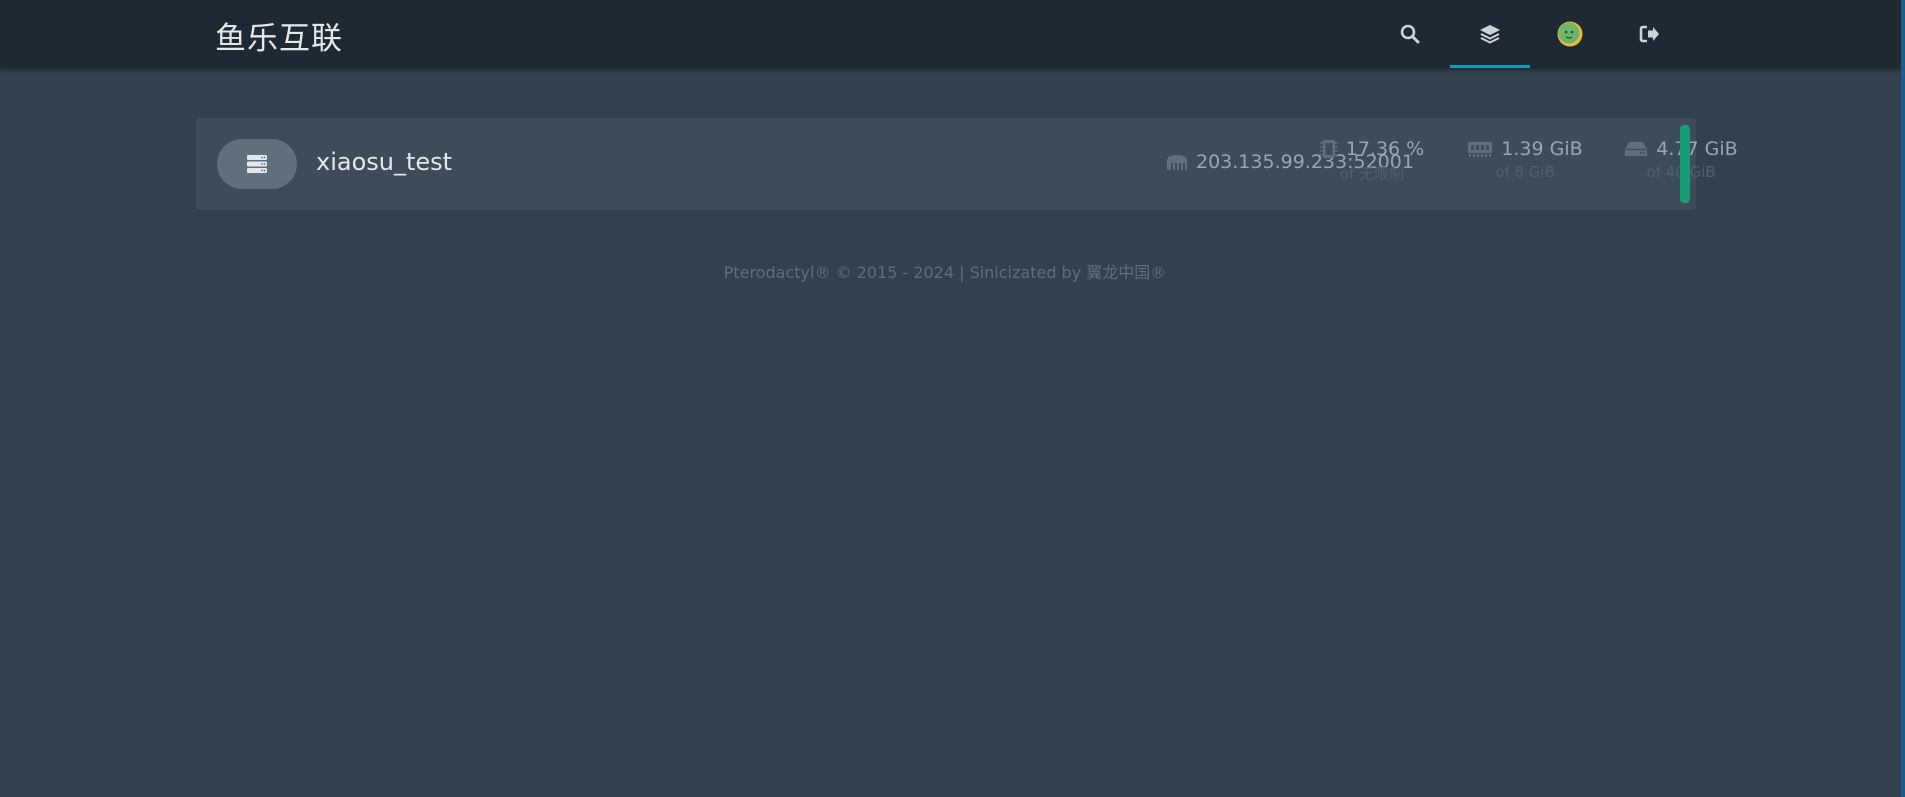 This screenshot has width=1905, height=797. I want to click on footer-copyright: Pterodactyl® © 2015 - 2024, so click(838, 272).